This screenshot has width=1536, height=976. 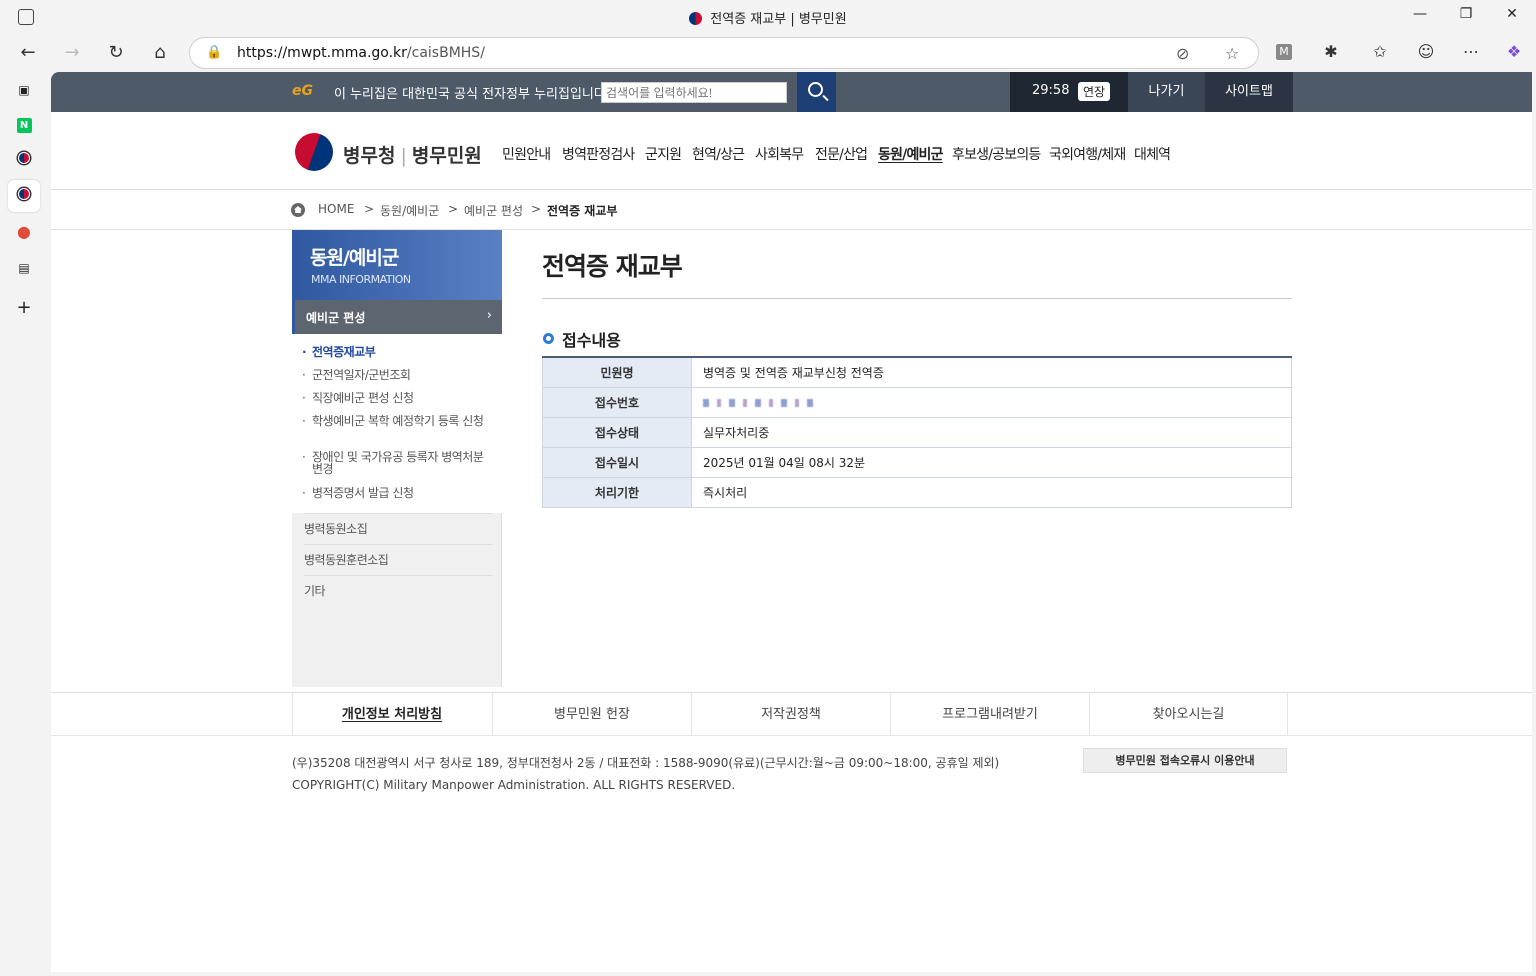 What do you see at coordinates (991, 462) in the screenshot?
I see `row-value: 2025년 01월 04일 08시 32분` at bounding box center [991, 462].